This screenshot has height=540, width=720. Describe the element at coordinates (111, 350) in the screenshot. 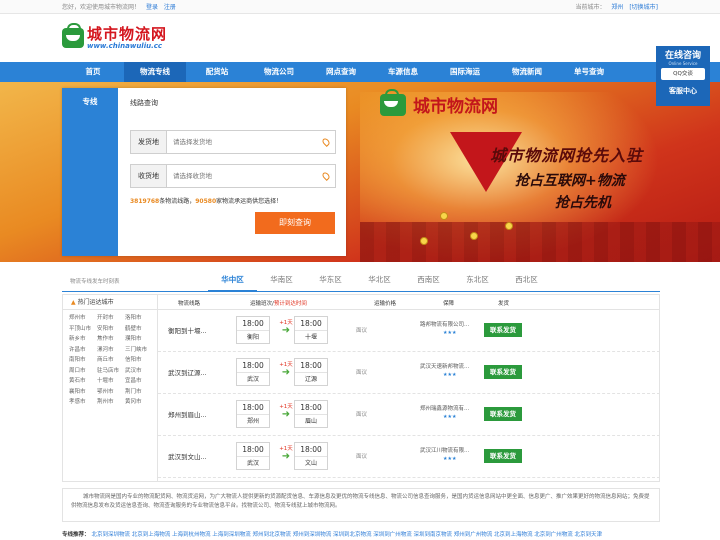

I see `city-link: 漯河市` at that location.